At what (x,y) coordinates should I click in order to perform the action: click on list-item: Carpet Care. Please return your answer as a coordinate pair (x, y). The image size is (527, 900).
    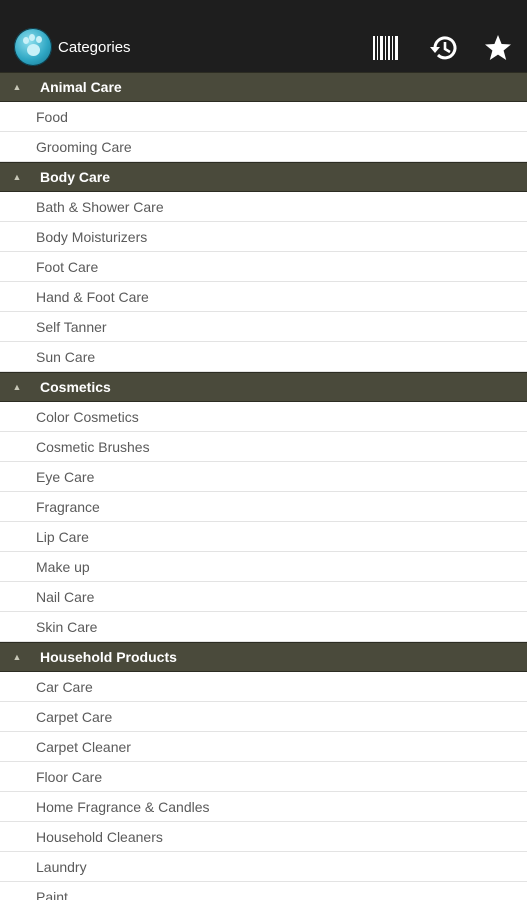
    Looking at the image, I should click on (263, 717).